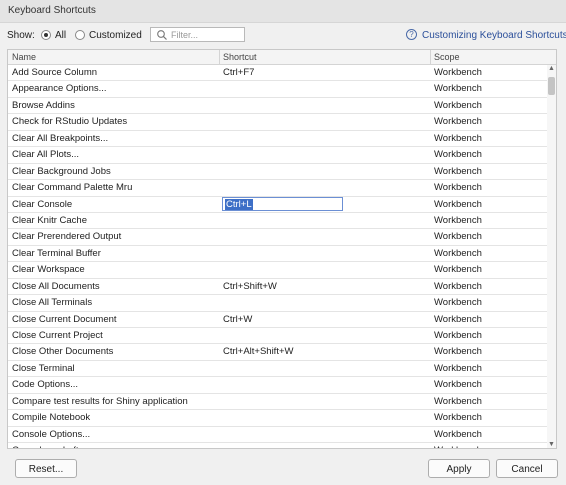 This screenshot has height=485, width=566. Describe the element at coordinates (42, 204) in the screenshot. I see `command-name: Clear Console` at that location.